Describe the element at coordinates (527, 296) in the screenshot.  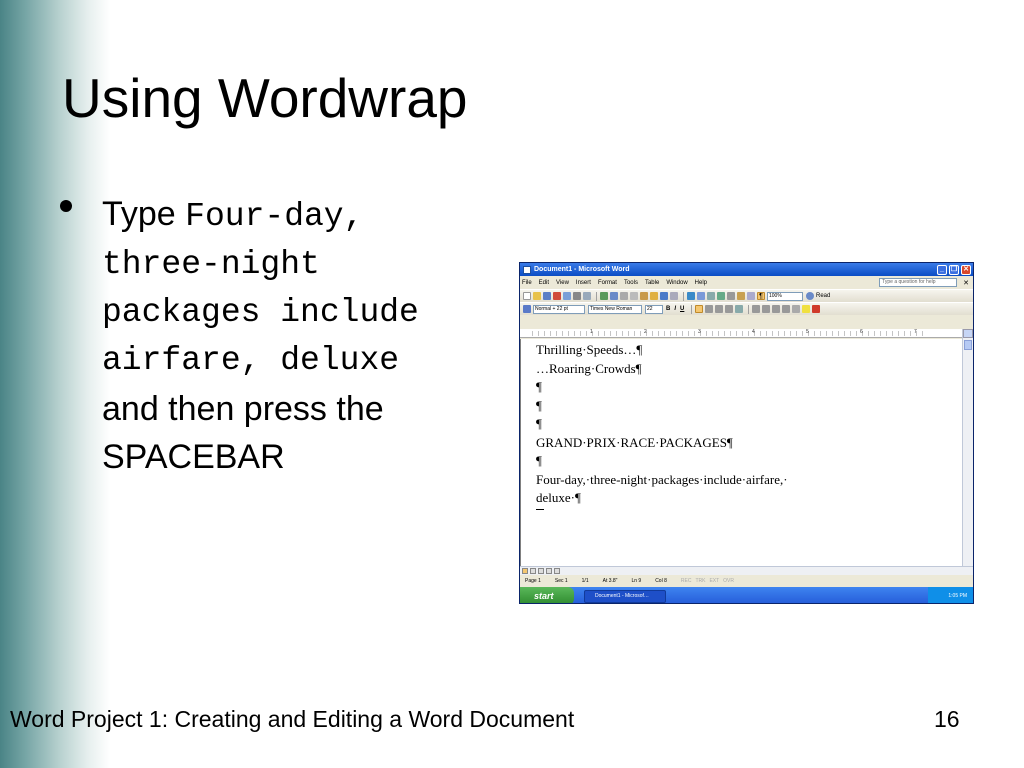
I see `new-document-icon` at that location.